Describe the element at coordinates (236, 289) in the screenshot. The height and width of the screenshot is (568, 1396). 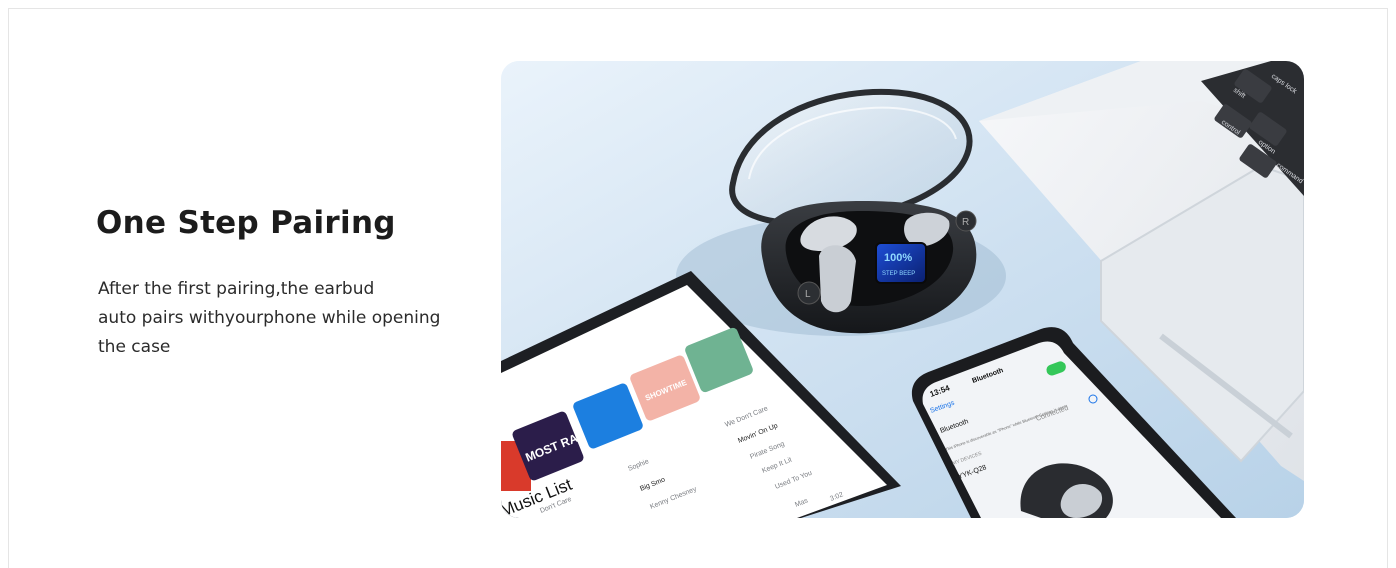
I see `feature-description-line: After the first pairing,the earbud` at that location.